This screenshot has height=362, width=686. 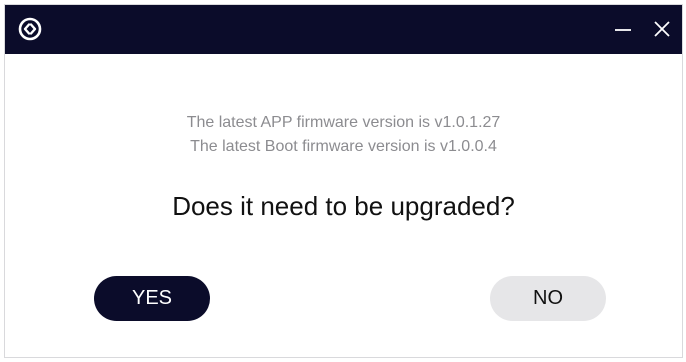 What do you see at coordinates (343, 206) in the screenshot?
I see `upgrade-question: Does it need to be upgraded?` at bounding box center [343, 206].